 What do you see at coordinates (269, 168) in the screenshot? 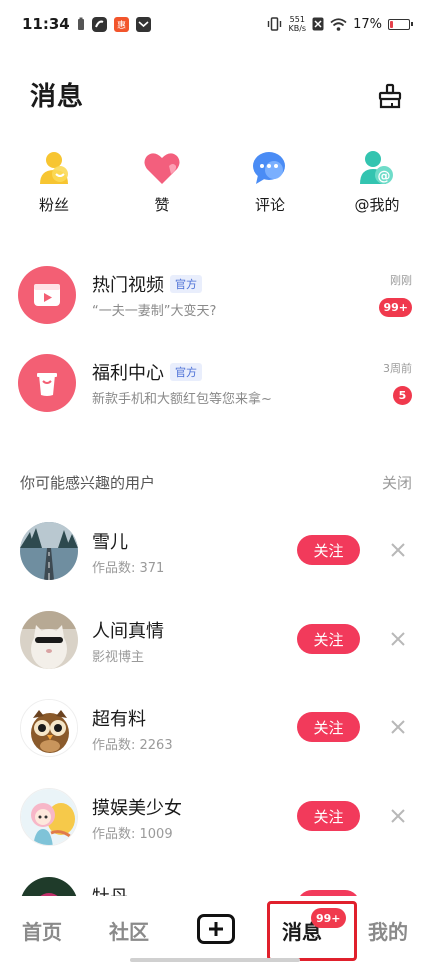
I see `comment-icon` at bounding box center [269, 168].